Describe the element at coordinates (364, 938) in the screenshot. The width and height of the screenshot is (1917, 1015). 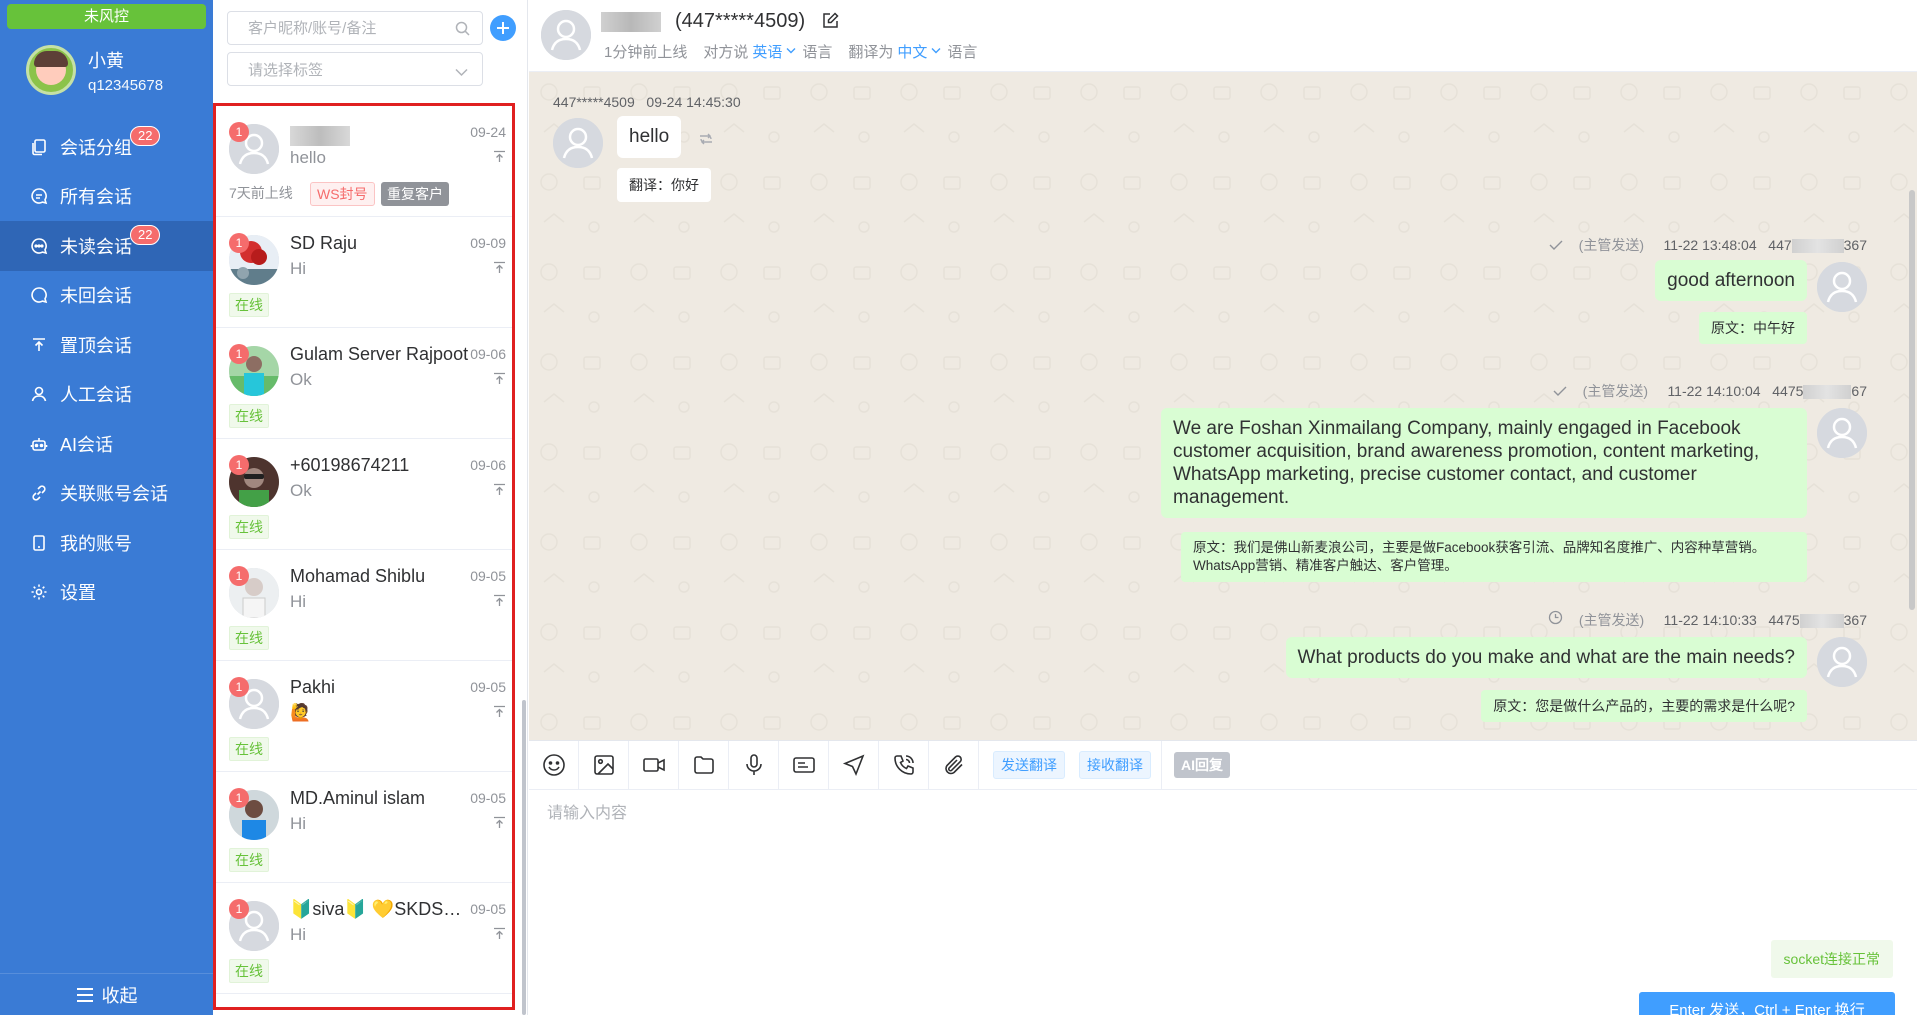
I see `conversation-item: 1 🔰siva🔰 💛SKDS… 09-05 Hi 在线` at that location.